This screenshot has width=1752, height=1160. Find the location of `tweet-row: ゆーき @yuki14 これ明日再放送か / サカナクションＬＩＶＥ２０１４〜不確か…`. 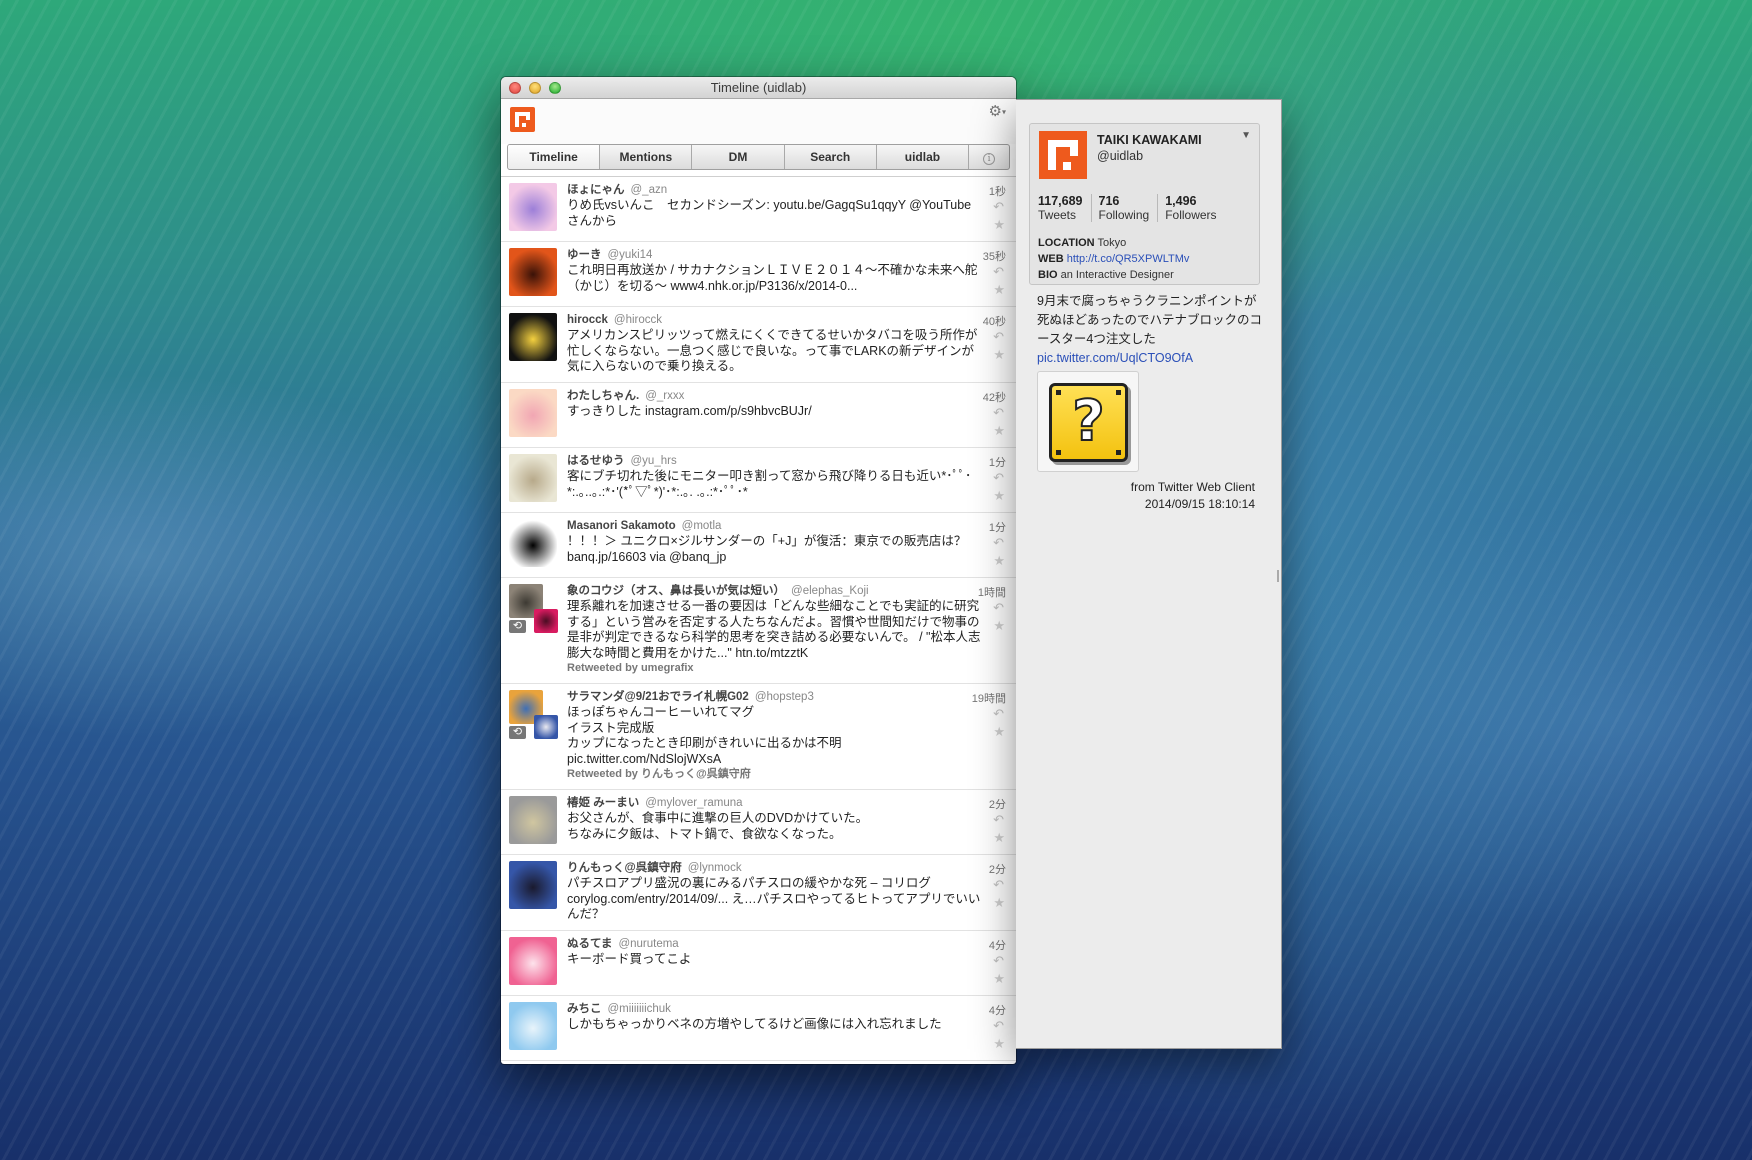

tweet-row: ゆーき @yuki14 これ明日再放送か / サカナクションＬＩＶＥ２０１４〜不確か… is located at coordinates (758, 274).